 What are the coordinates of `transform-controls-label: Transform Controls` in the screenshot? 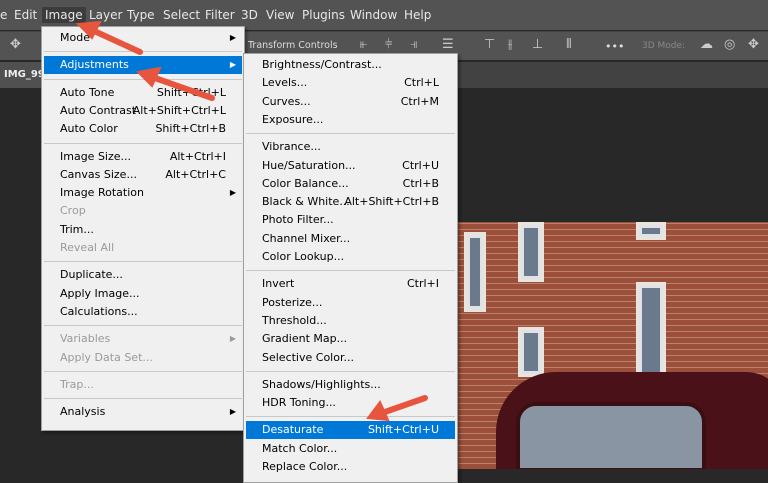 It's located at (293, 45).